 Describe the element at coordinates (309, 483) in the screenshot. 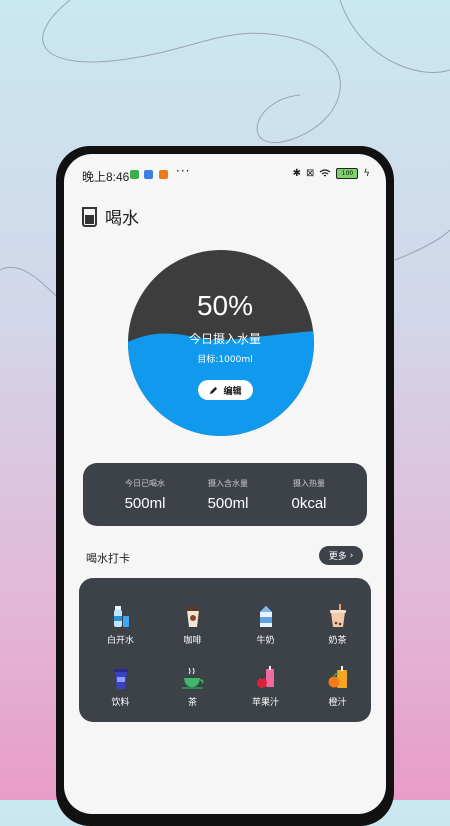

I see `stat-label: 摄入热量` at that location.